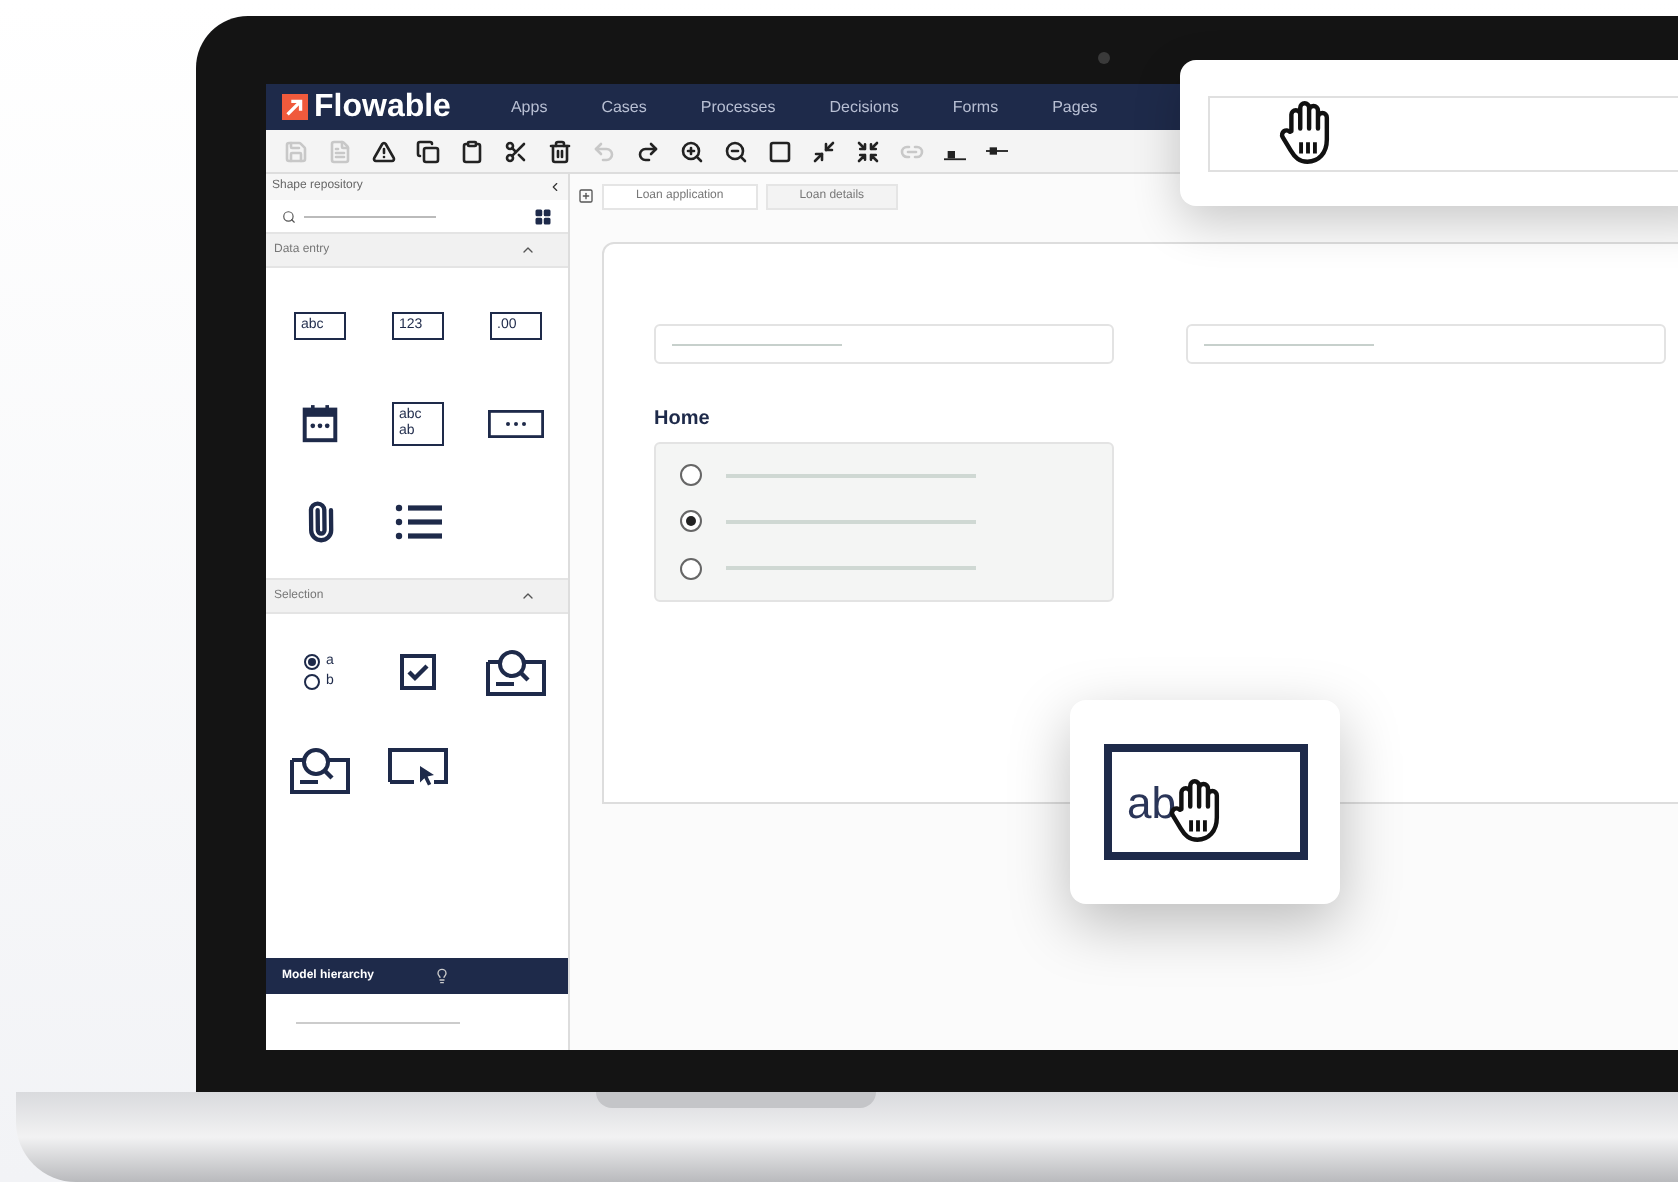  Describe the element at coordinates (692, 151) in the screenshot. I see `zoom-in-icon` at that location.